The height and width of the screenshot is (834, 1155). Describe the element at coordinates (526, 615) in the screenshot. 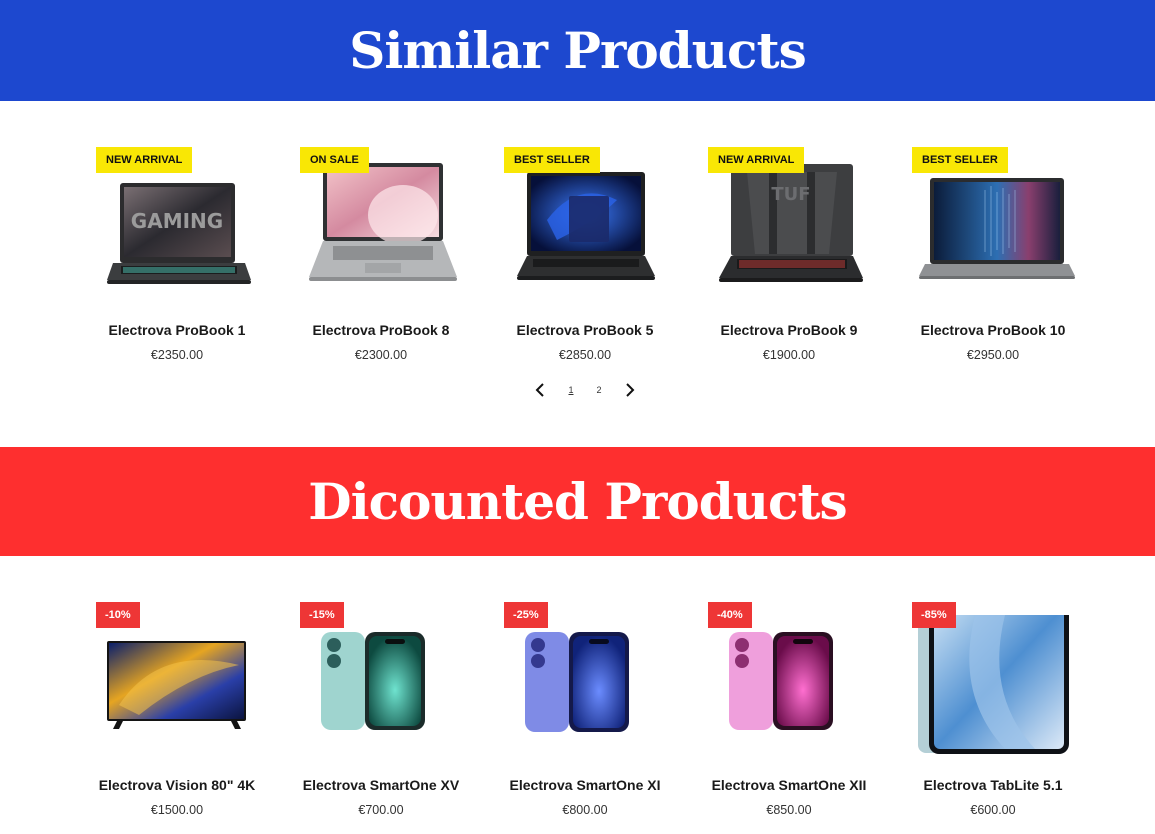

I see `discount-badge: -25%` at that location.